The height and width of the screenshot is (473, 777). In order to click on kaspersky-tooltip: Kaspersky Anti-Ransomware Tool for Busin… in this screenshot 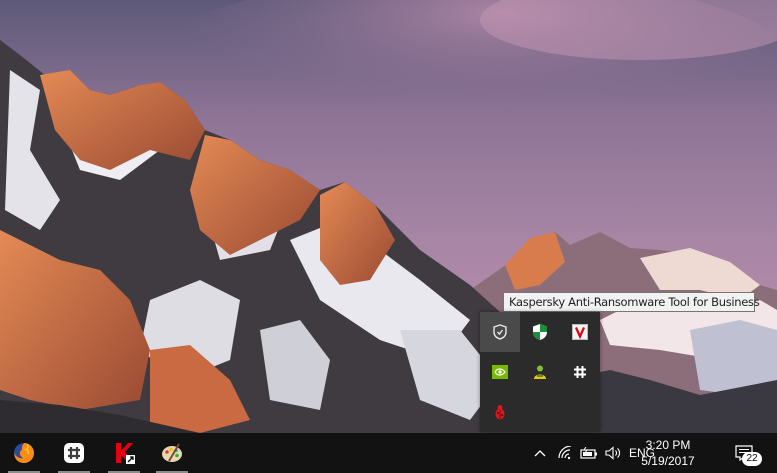, I will do `click(631, 302)`.